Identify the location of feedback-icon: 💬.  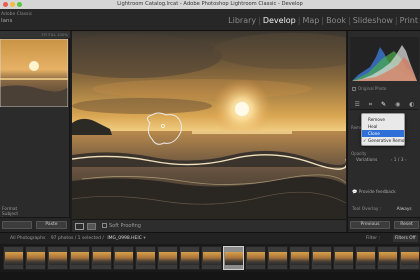
(355, 192).